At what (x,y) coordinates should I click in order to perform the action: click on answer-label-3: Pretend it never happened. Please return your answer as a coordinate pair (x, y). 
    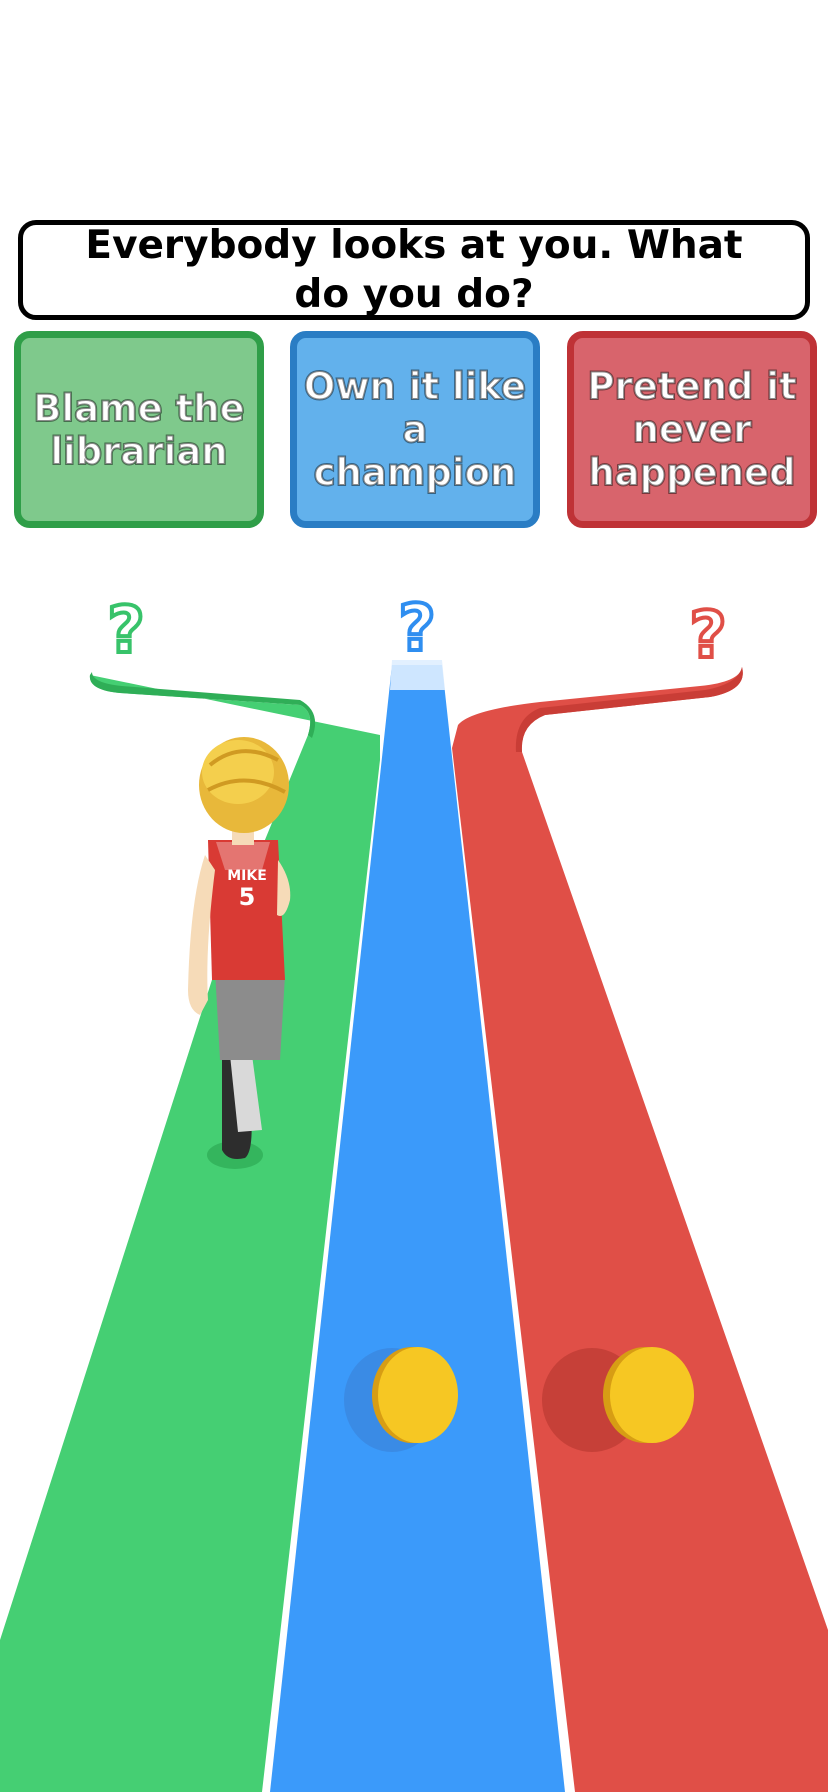
    Looking at the image, I should click on (691, 429).